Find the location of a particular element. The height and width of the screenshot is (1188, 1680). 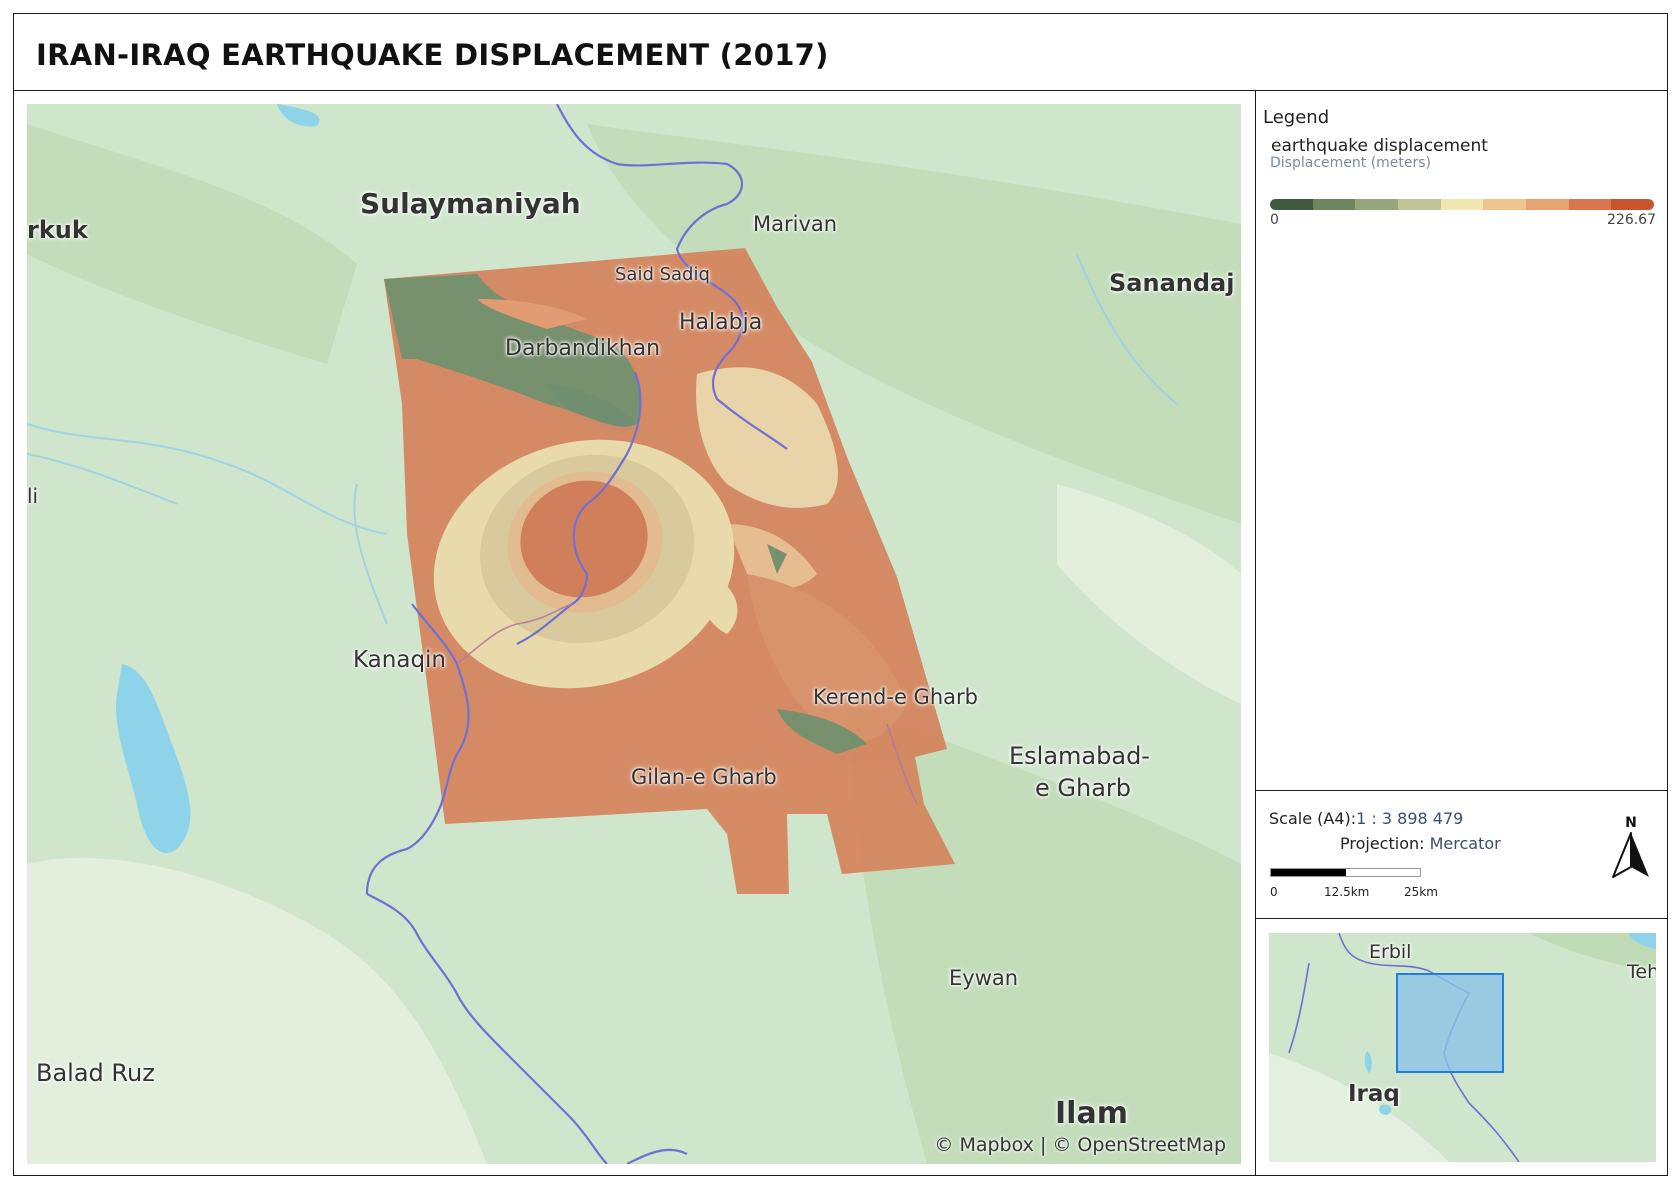

overview-label-teh: Teh is located at coordinates (1641, 972).